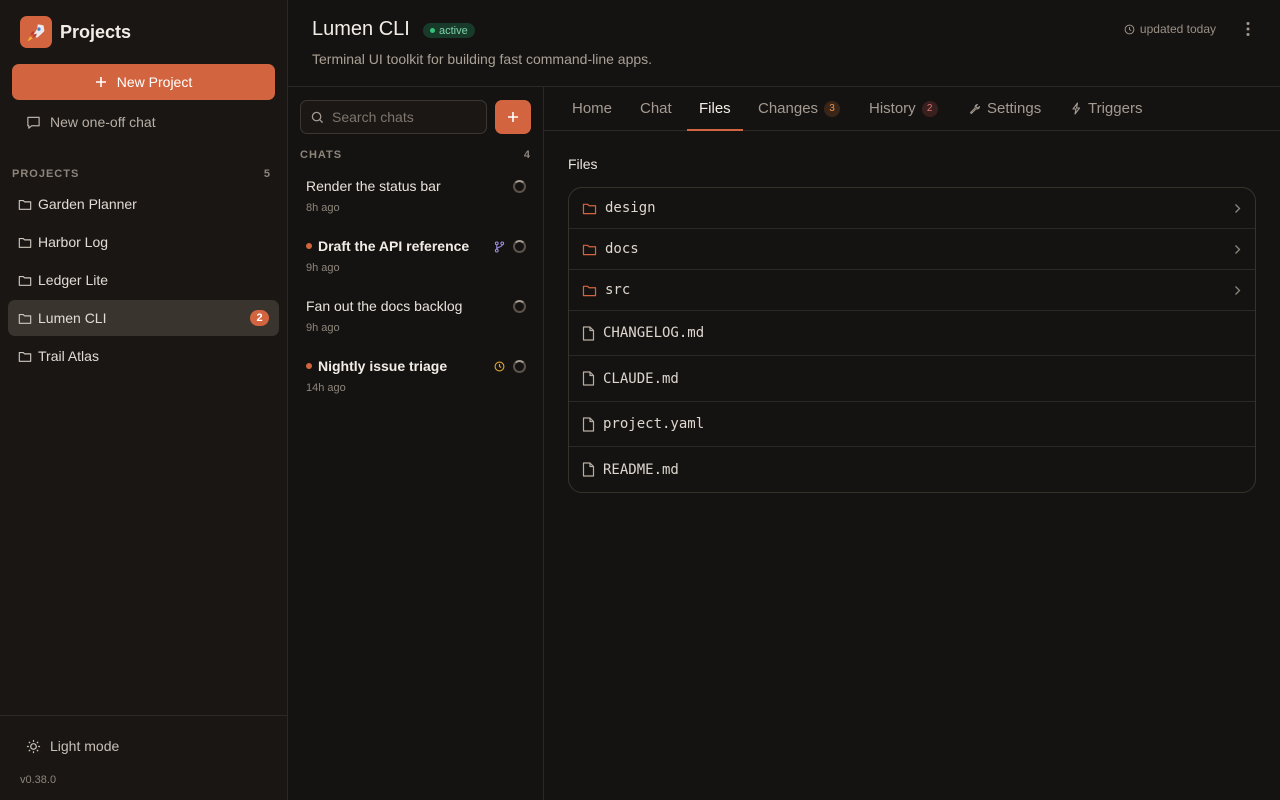 Image resolution: width=1280 pixels, height=800 pixels. What do you see at coordinates (416, 266) in the screenshot?
I see `chat-item-draft-api-reference: Draft the API reference 9h ago` at bounding box center [416, 266].